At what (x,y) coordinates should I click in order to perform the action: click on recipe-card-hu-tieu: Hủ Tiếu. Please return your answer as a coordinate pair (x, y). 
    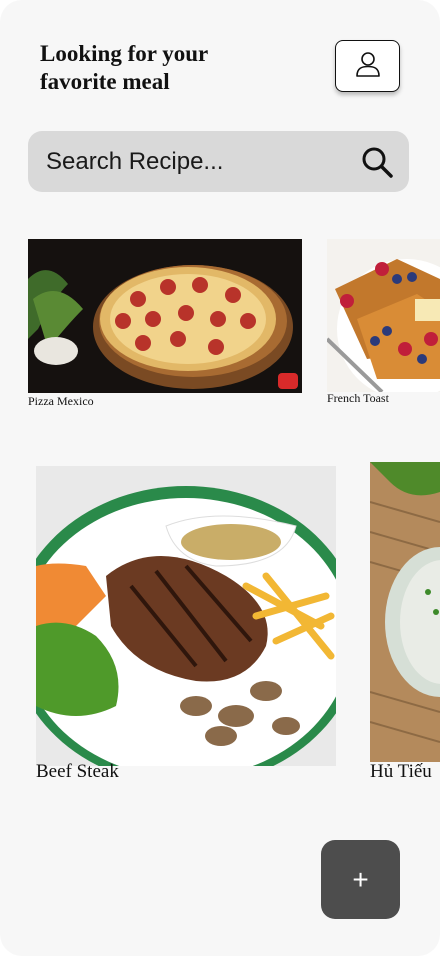
    Looking at the image, I should click on (405, 622).